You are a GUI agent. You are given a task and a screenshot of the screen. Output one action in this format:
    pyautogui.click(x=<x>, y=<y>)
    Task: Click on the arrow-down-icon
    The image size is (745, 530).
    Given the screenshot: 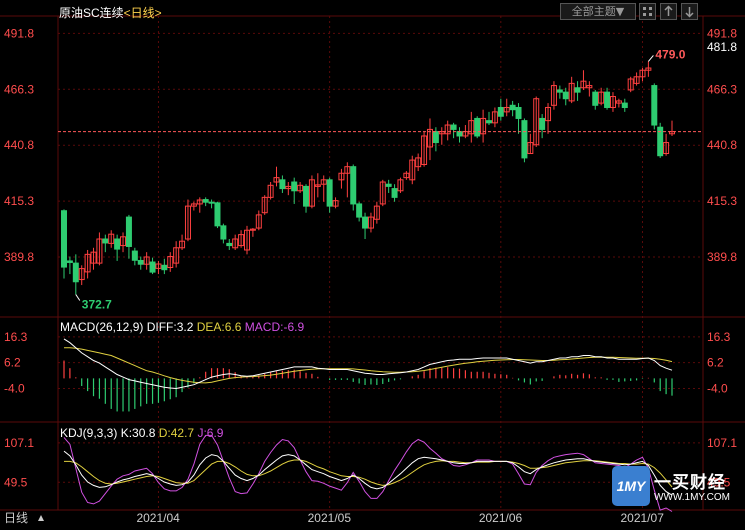 What is the action you would take?
    pyautogui.click(x=689, y=11)
    